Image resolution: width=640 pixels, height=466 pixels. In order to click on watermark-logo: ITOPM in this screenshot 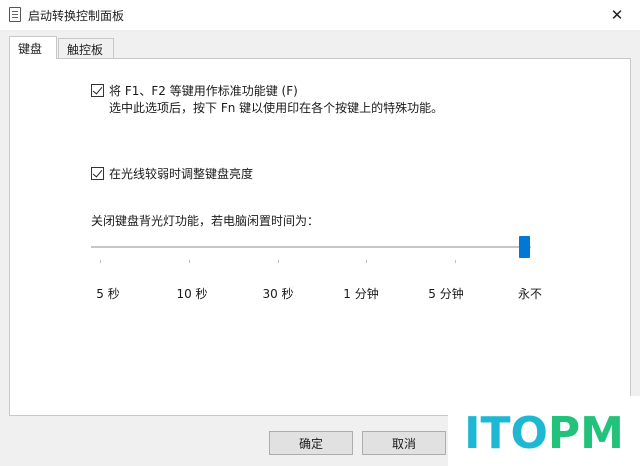, I will do `click(544, 431)`.